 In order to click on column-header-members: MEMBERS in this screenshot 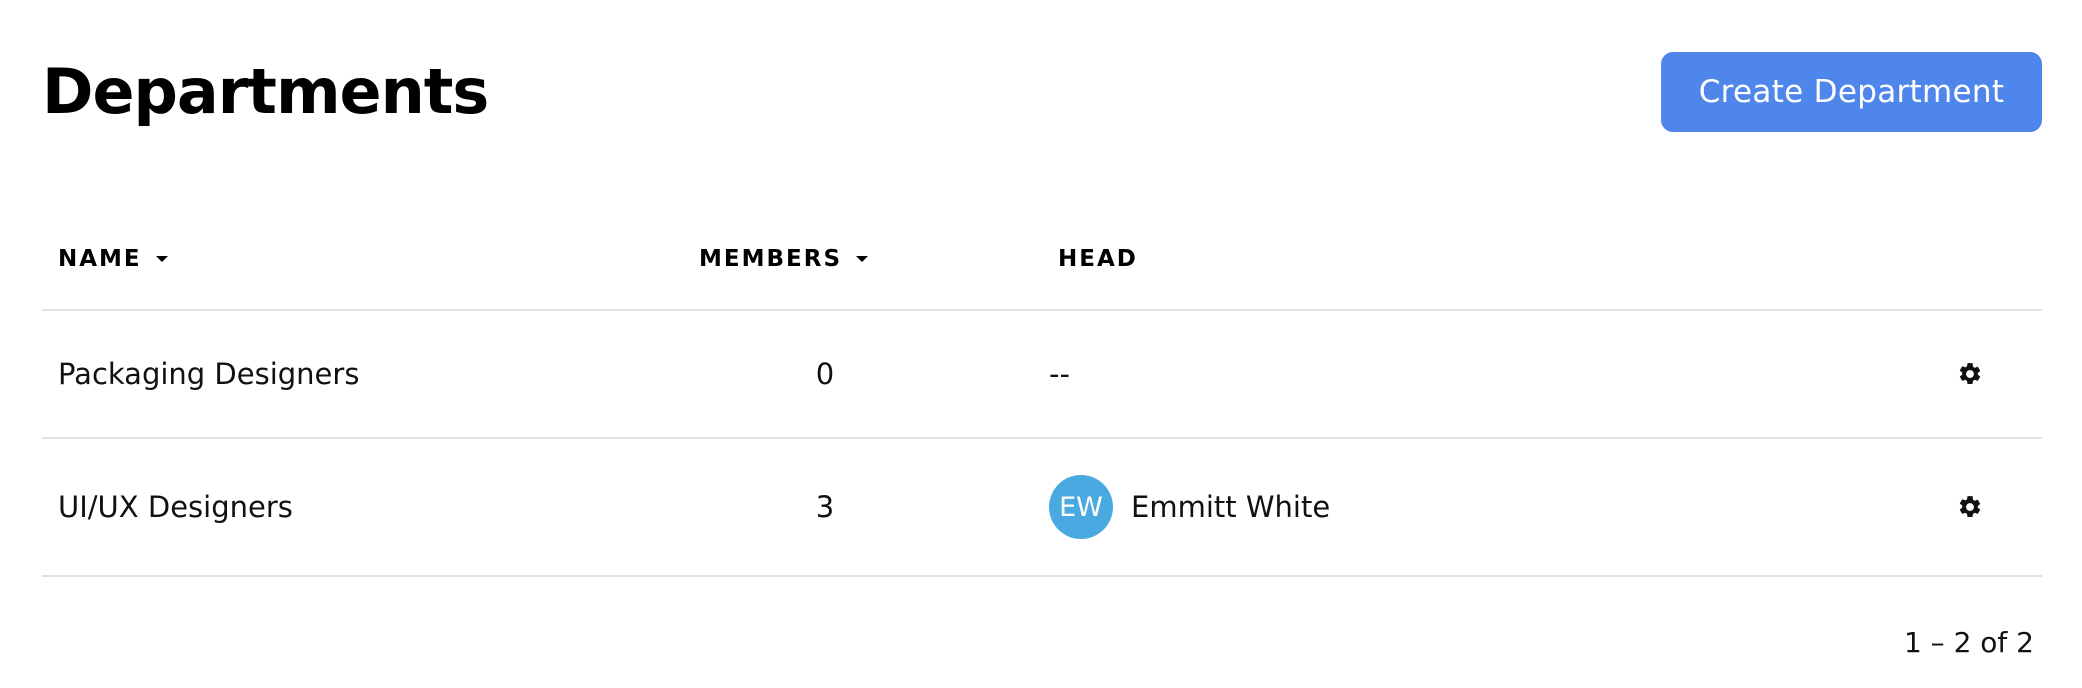, I will do `click(784, 259)`.